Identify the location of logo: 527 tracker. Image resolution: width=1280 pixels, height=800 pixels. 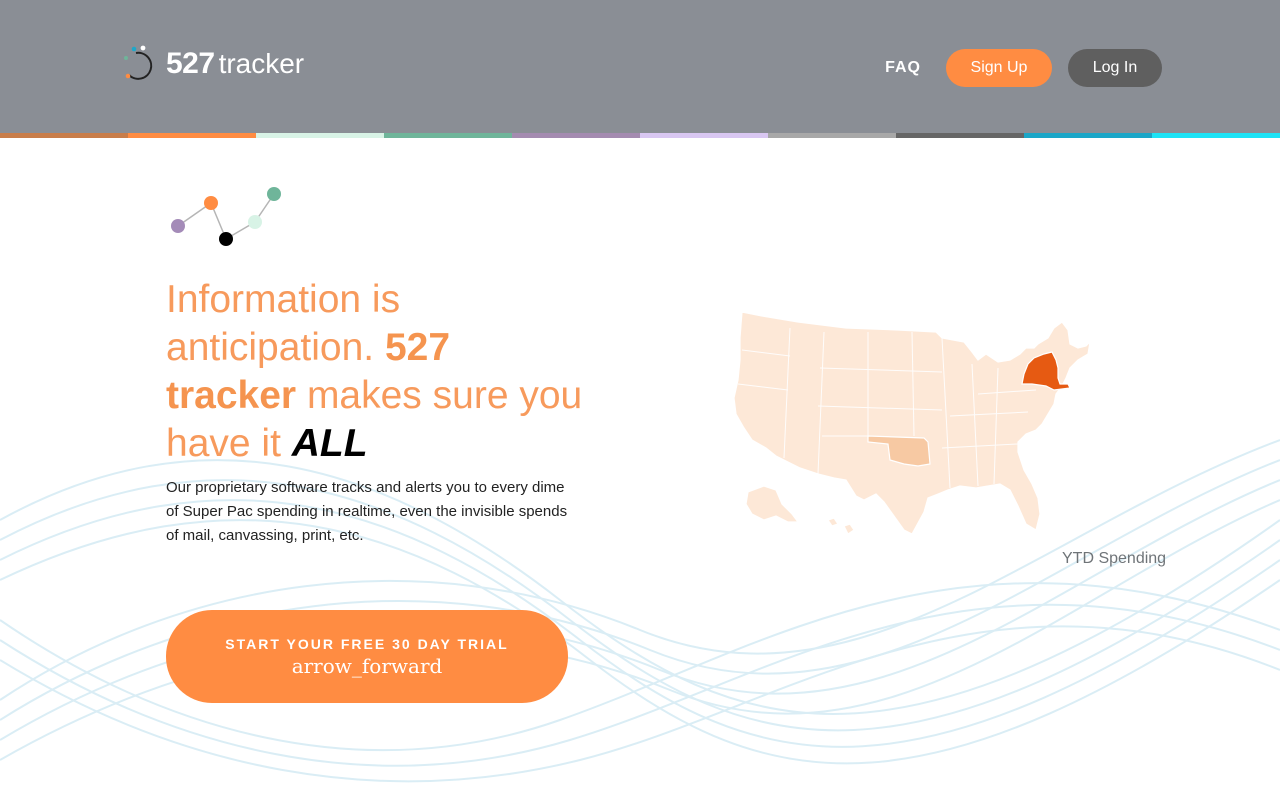
(213, 64).